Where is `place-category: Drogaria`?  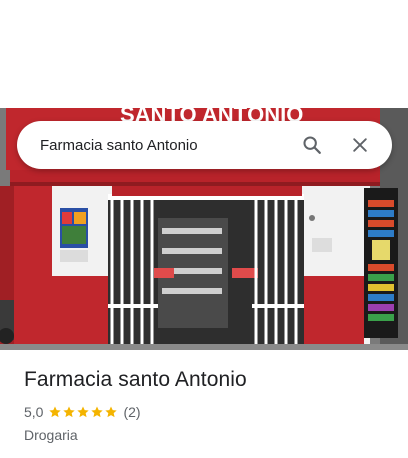
place-category: Drogaria is located at coordinates (51, 435).